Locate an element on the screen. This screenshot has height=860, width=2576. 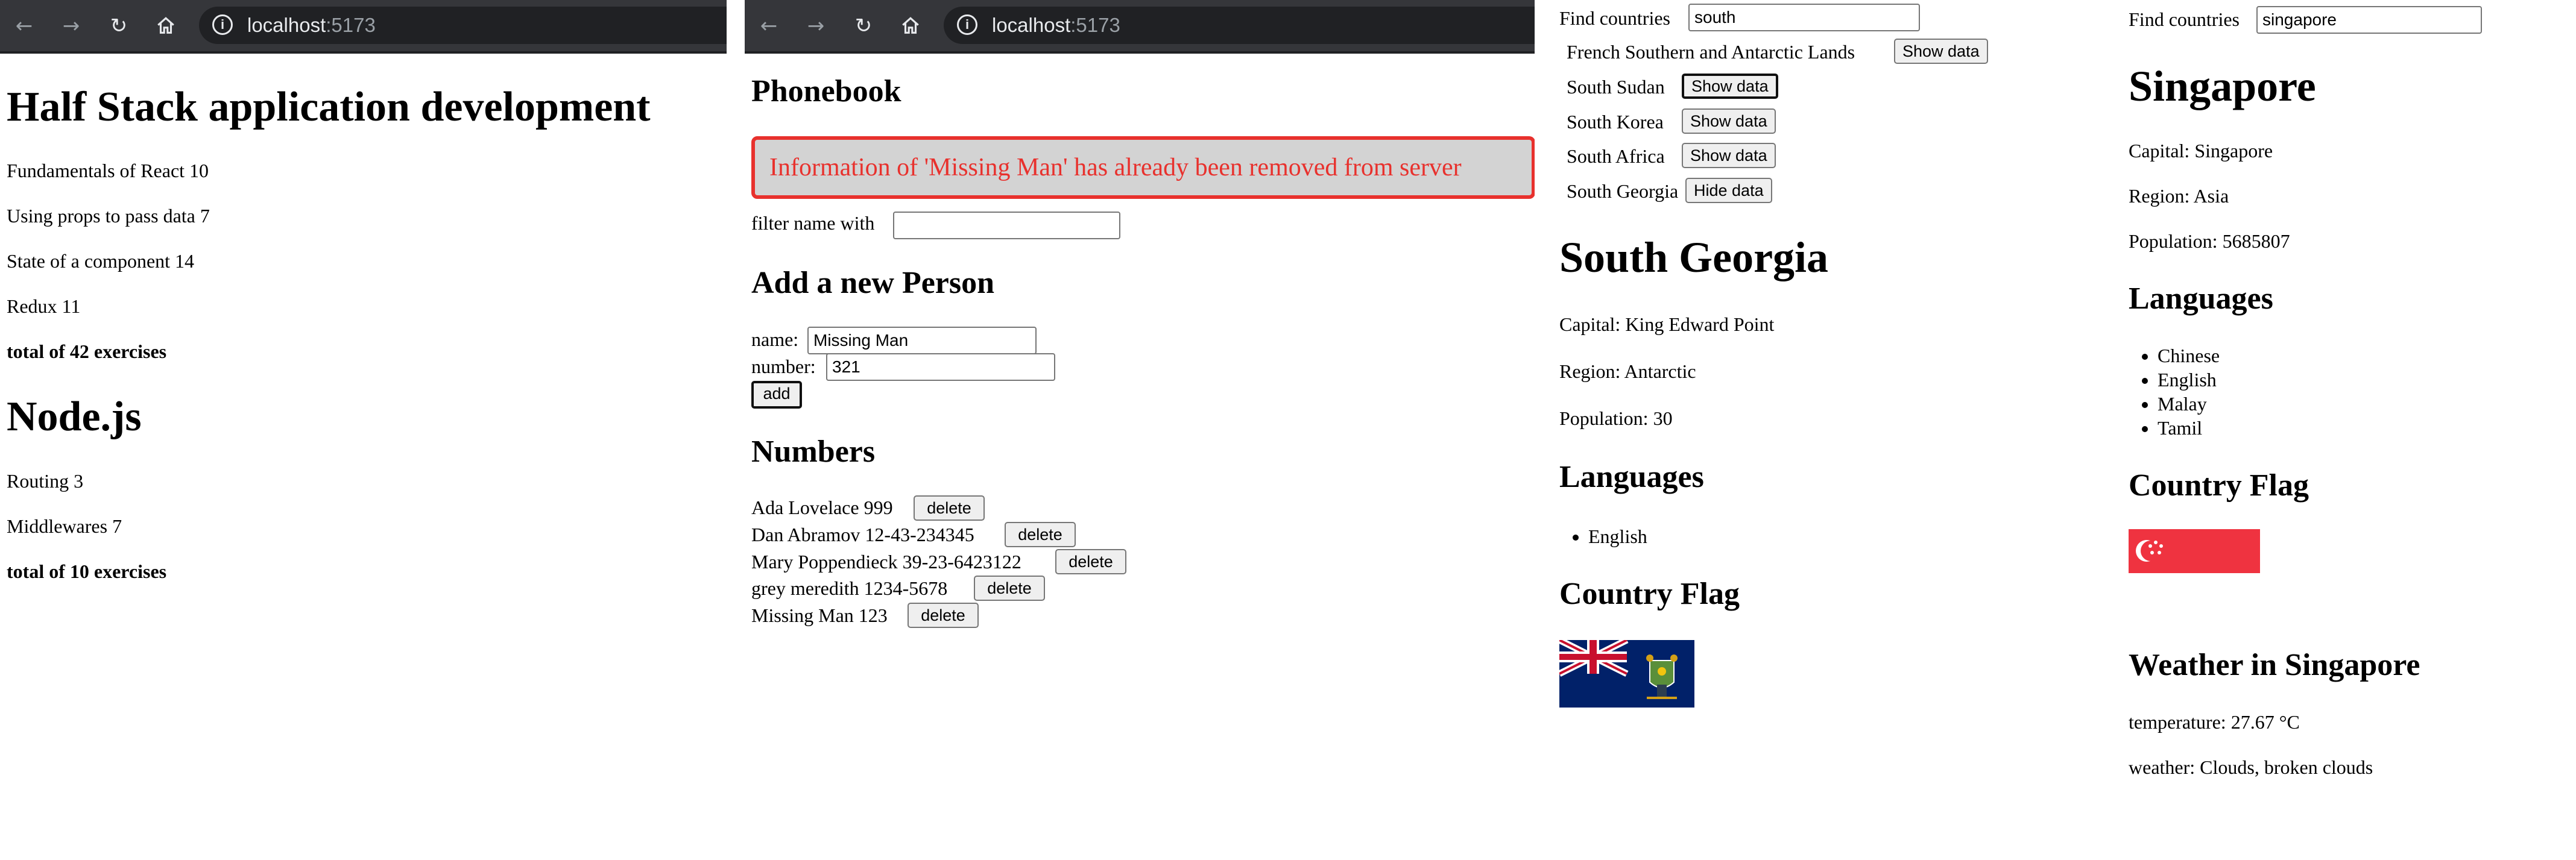
course-title: Node.js is located at coordinates (74, 417).